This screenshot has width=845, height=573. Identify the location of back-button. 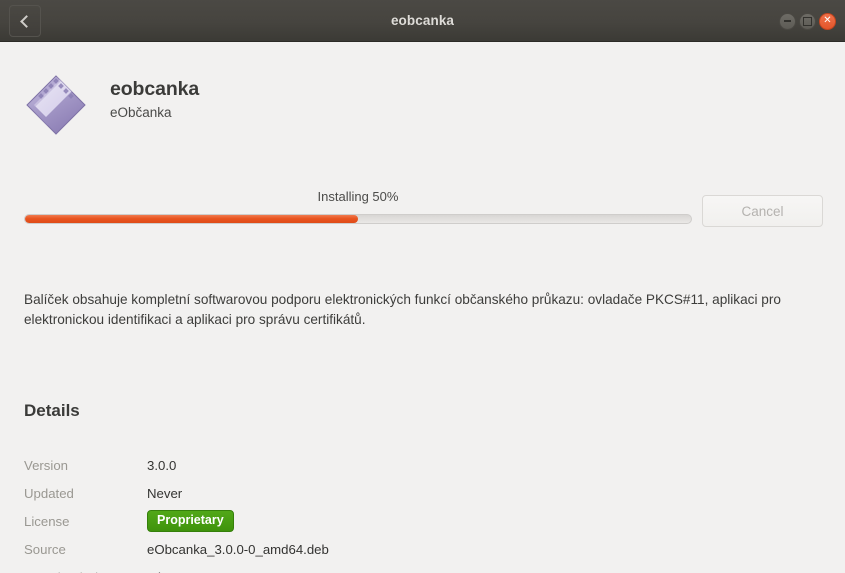
(25, 21).